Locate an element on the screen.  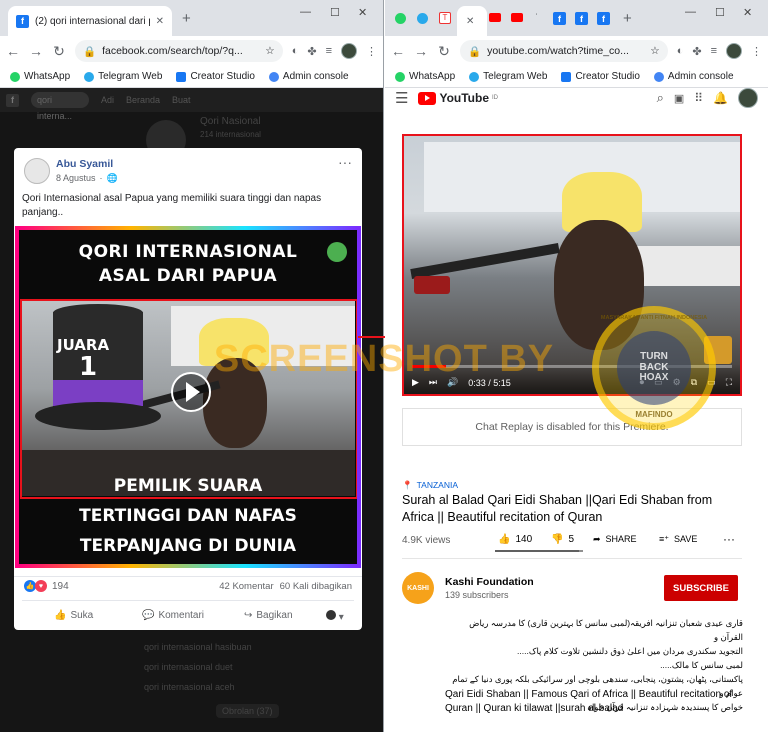
address-bar: 🔒 facebook.com/search/top/?q... ☆ is located at coordinates (179, 51).